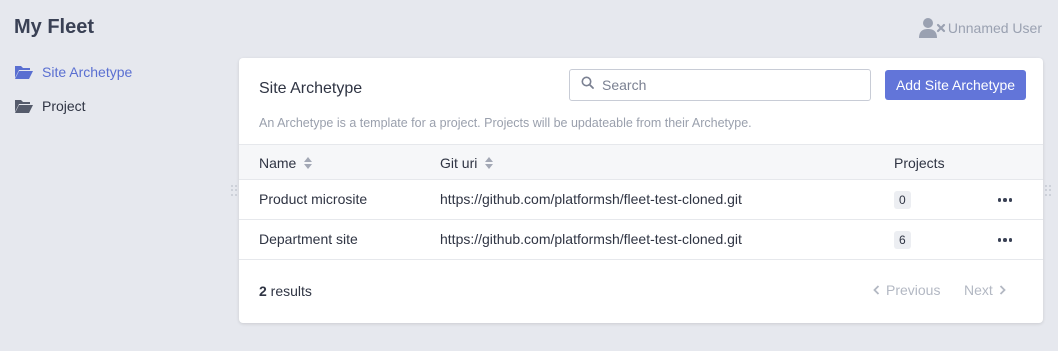 This screenshot has height=351, width=1058. What do you see at coordinates (641, 162) in the screenshot?
I see `table-header: Name Git uri Projects` at bounding box center [641, 162].